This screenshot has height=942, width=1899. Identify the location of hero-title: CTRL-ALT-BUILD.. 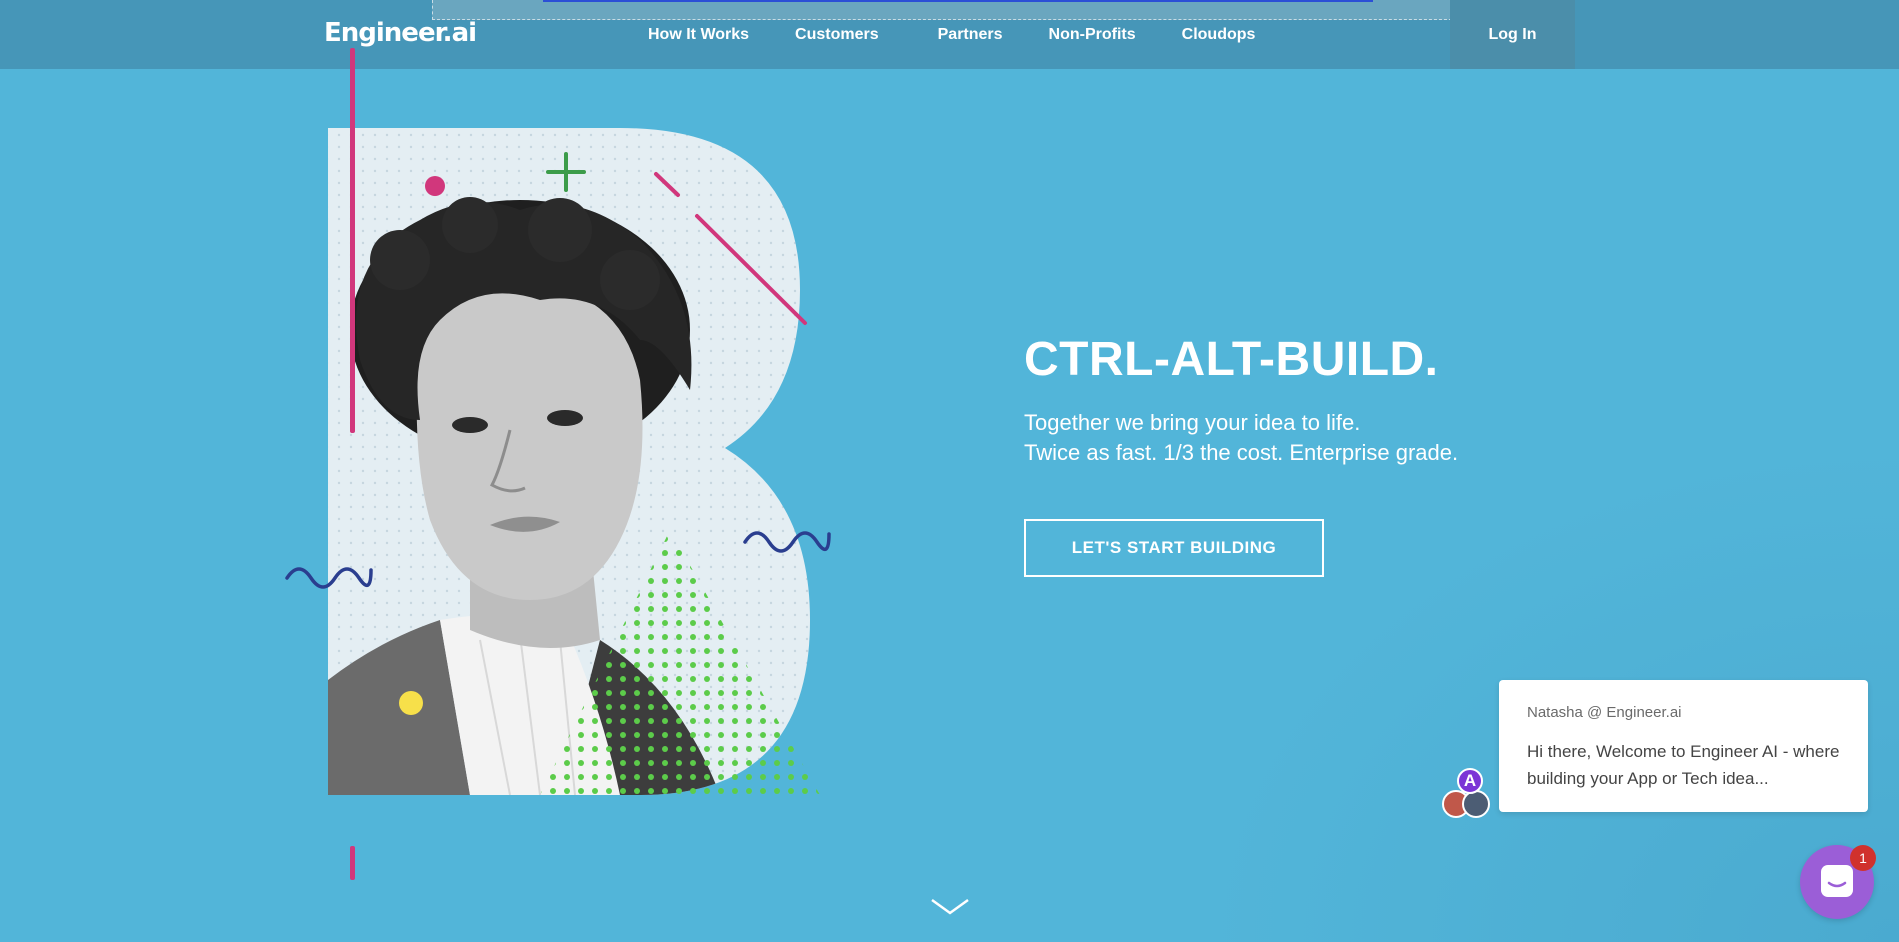
(1231, 359).